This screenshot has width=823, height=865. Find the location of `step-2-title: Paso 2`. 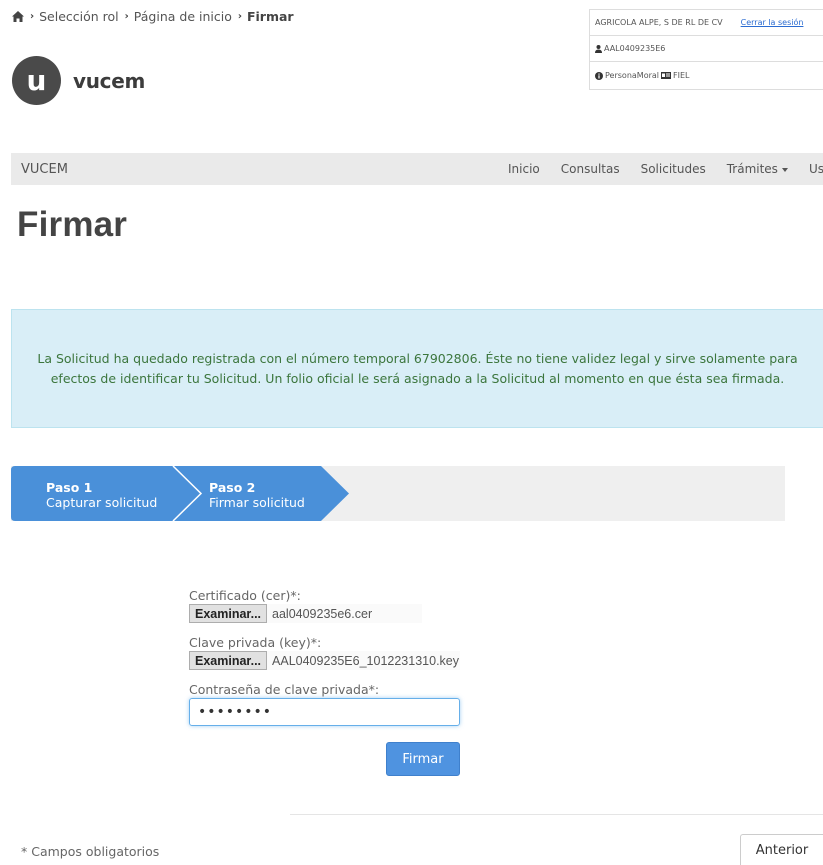

step-2-title: Paso 2 is located at coordinates (232, 487).